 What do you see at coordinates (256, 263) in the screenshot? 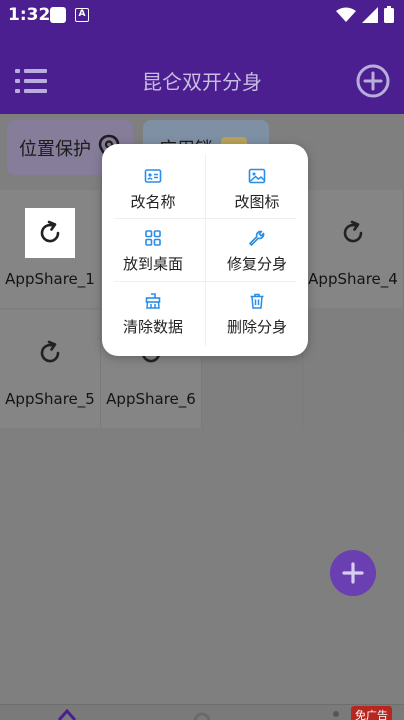
I see `repair-clone-label: 修复分身` at bounding box center [256, 263].